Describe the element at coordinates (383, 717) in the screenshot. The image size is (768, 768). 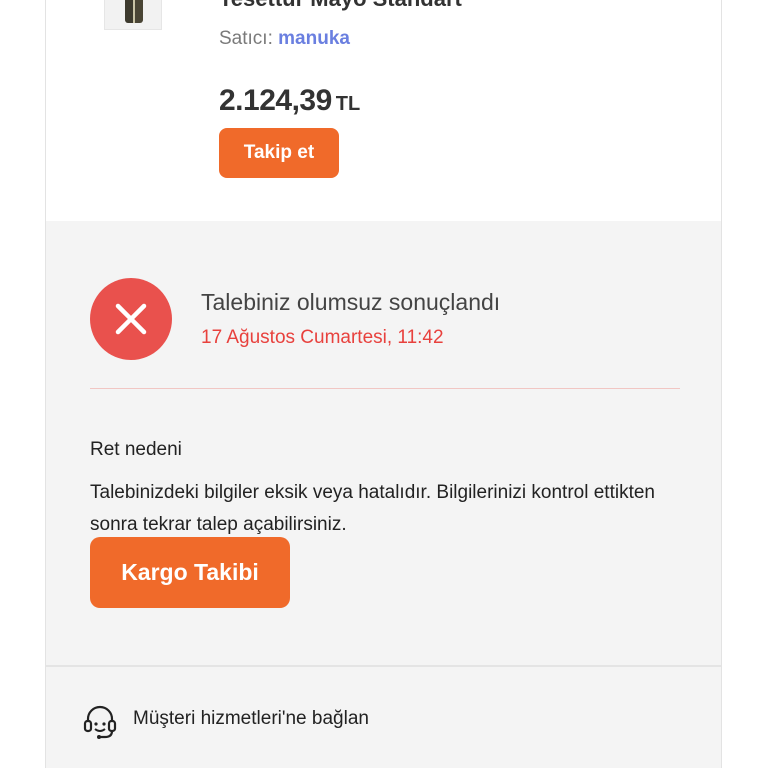
I see `customer-service-row: Müşteri hizmetleri'ne bağlan` at that location.